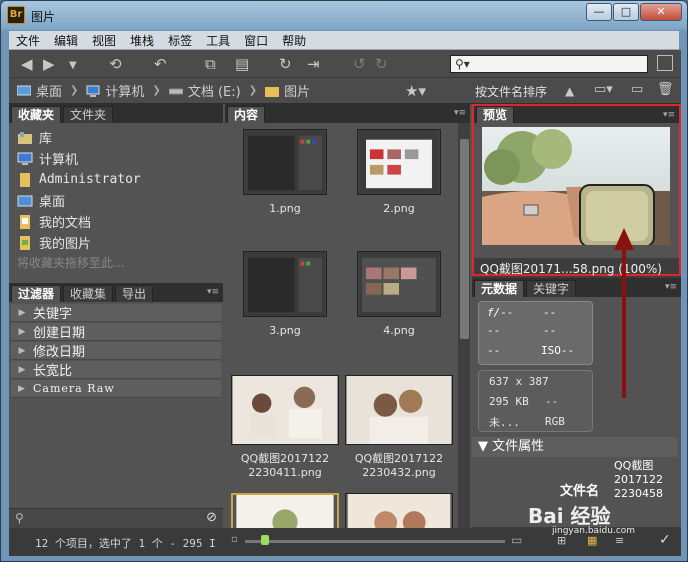  What do you see at coordinates (287, 90) in the screenshot?
I see `breadcrumb-pictures: 图片` at bounding box center [287, 90].